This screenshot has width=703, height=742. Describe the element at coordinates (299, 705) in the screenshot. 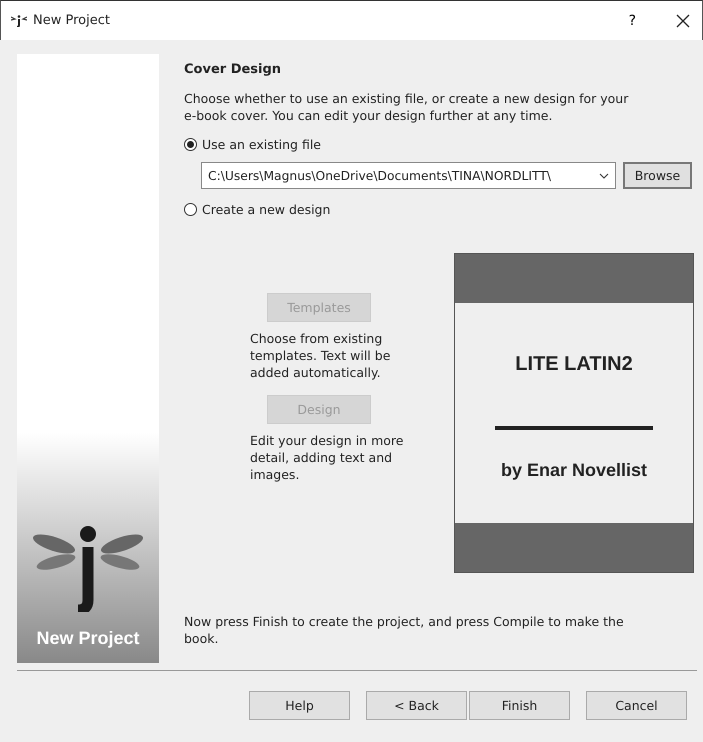

I see `dialog-button: Help` at that location.